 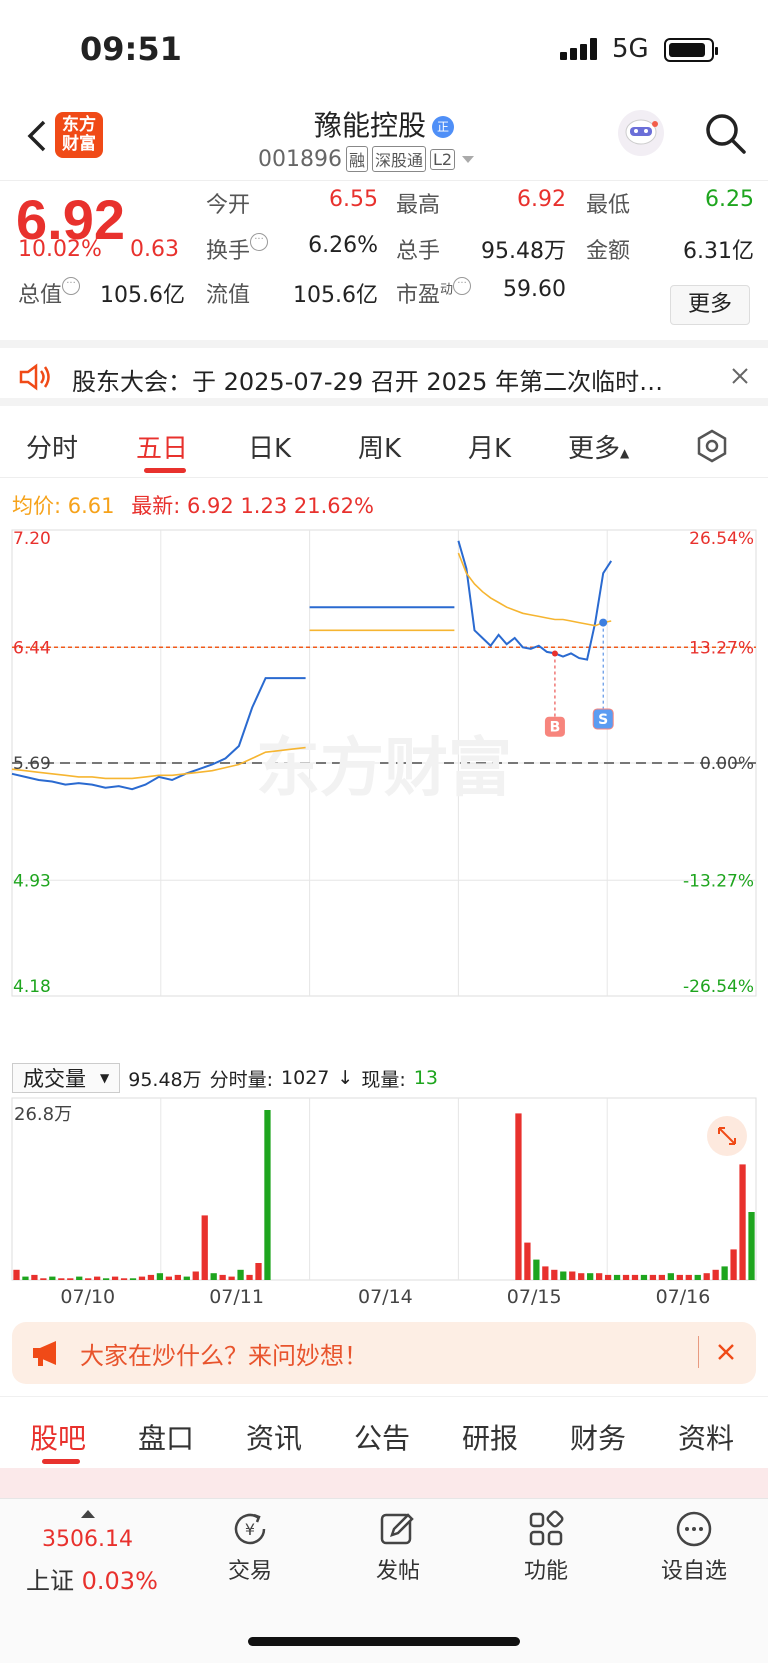 What do you see at coordinates (594, 449) in the screenshot?
I see `tab-more-label: 更多` at bounding box center [594, 449].